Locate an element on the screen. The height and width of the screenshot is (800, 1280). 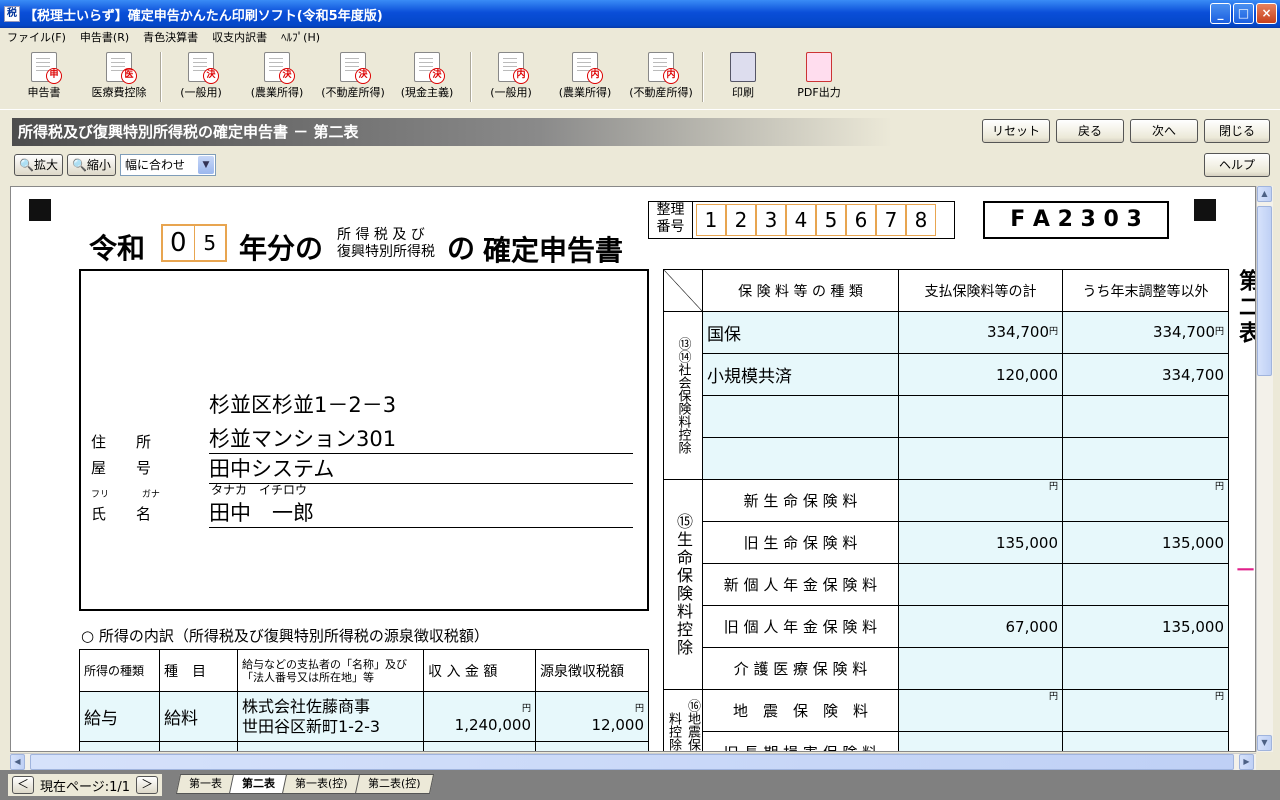
vertical-scrollbar: ▲ ▼ is located at coordinates (1264, 469).